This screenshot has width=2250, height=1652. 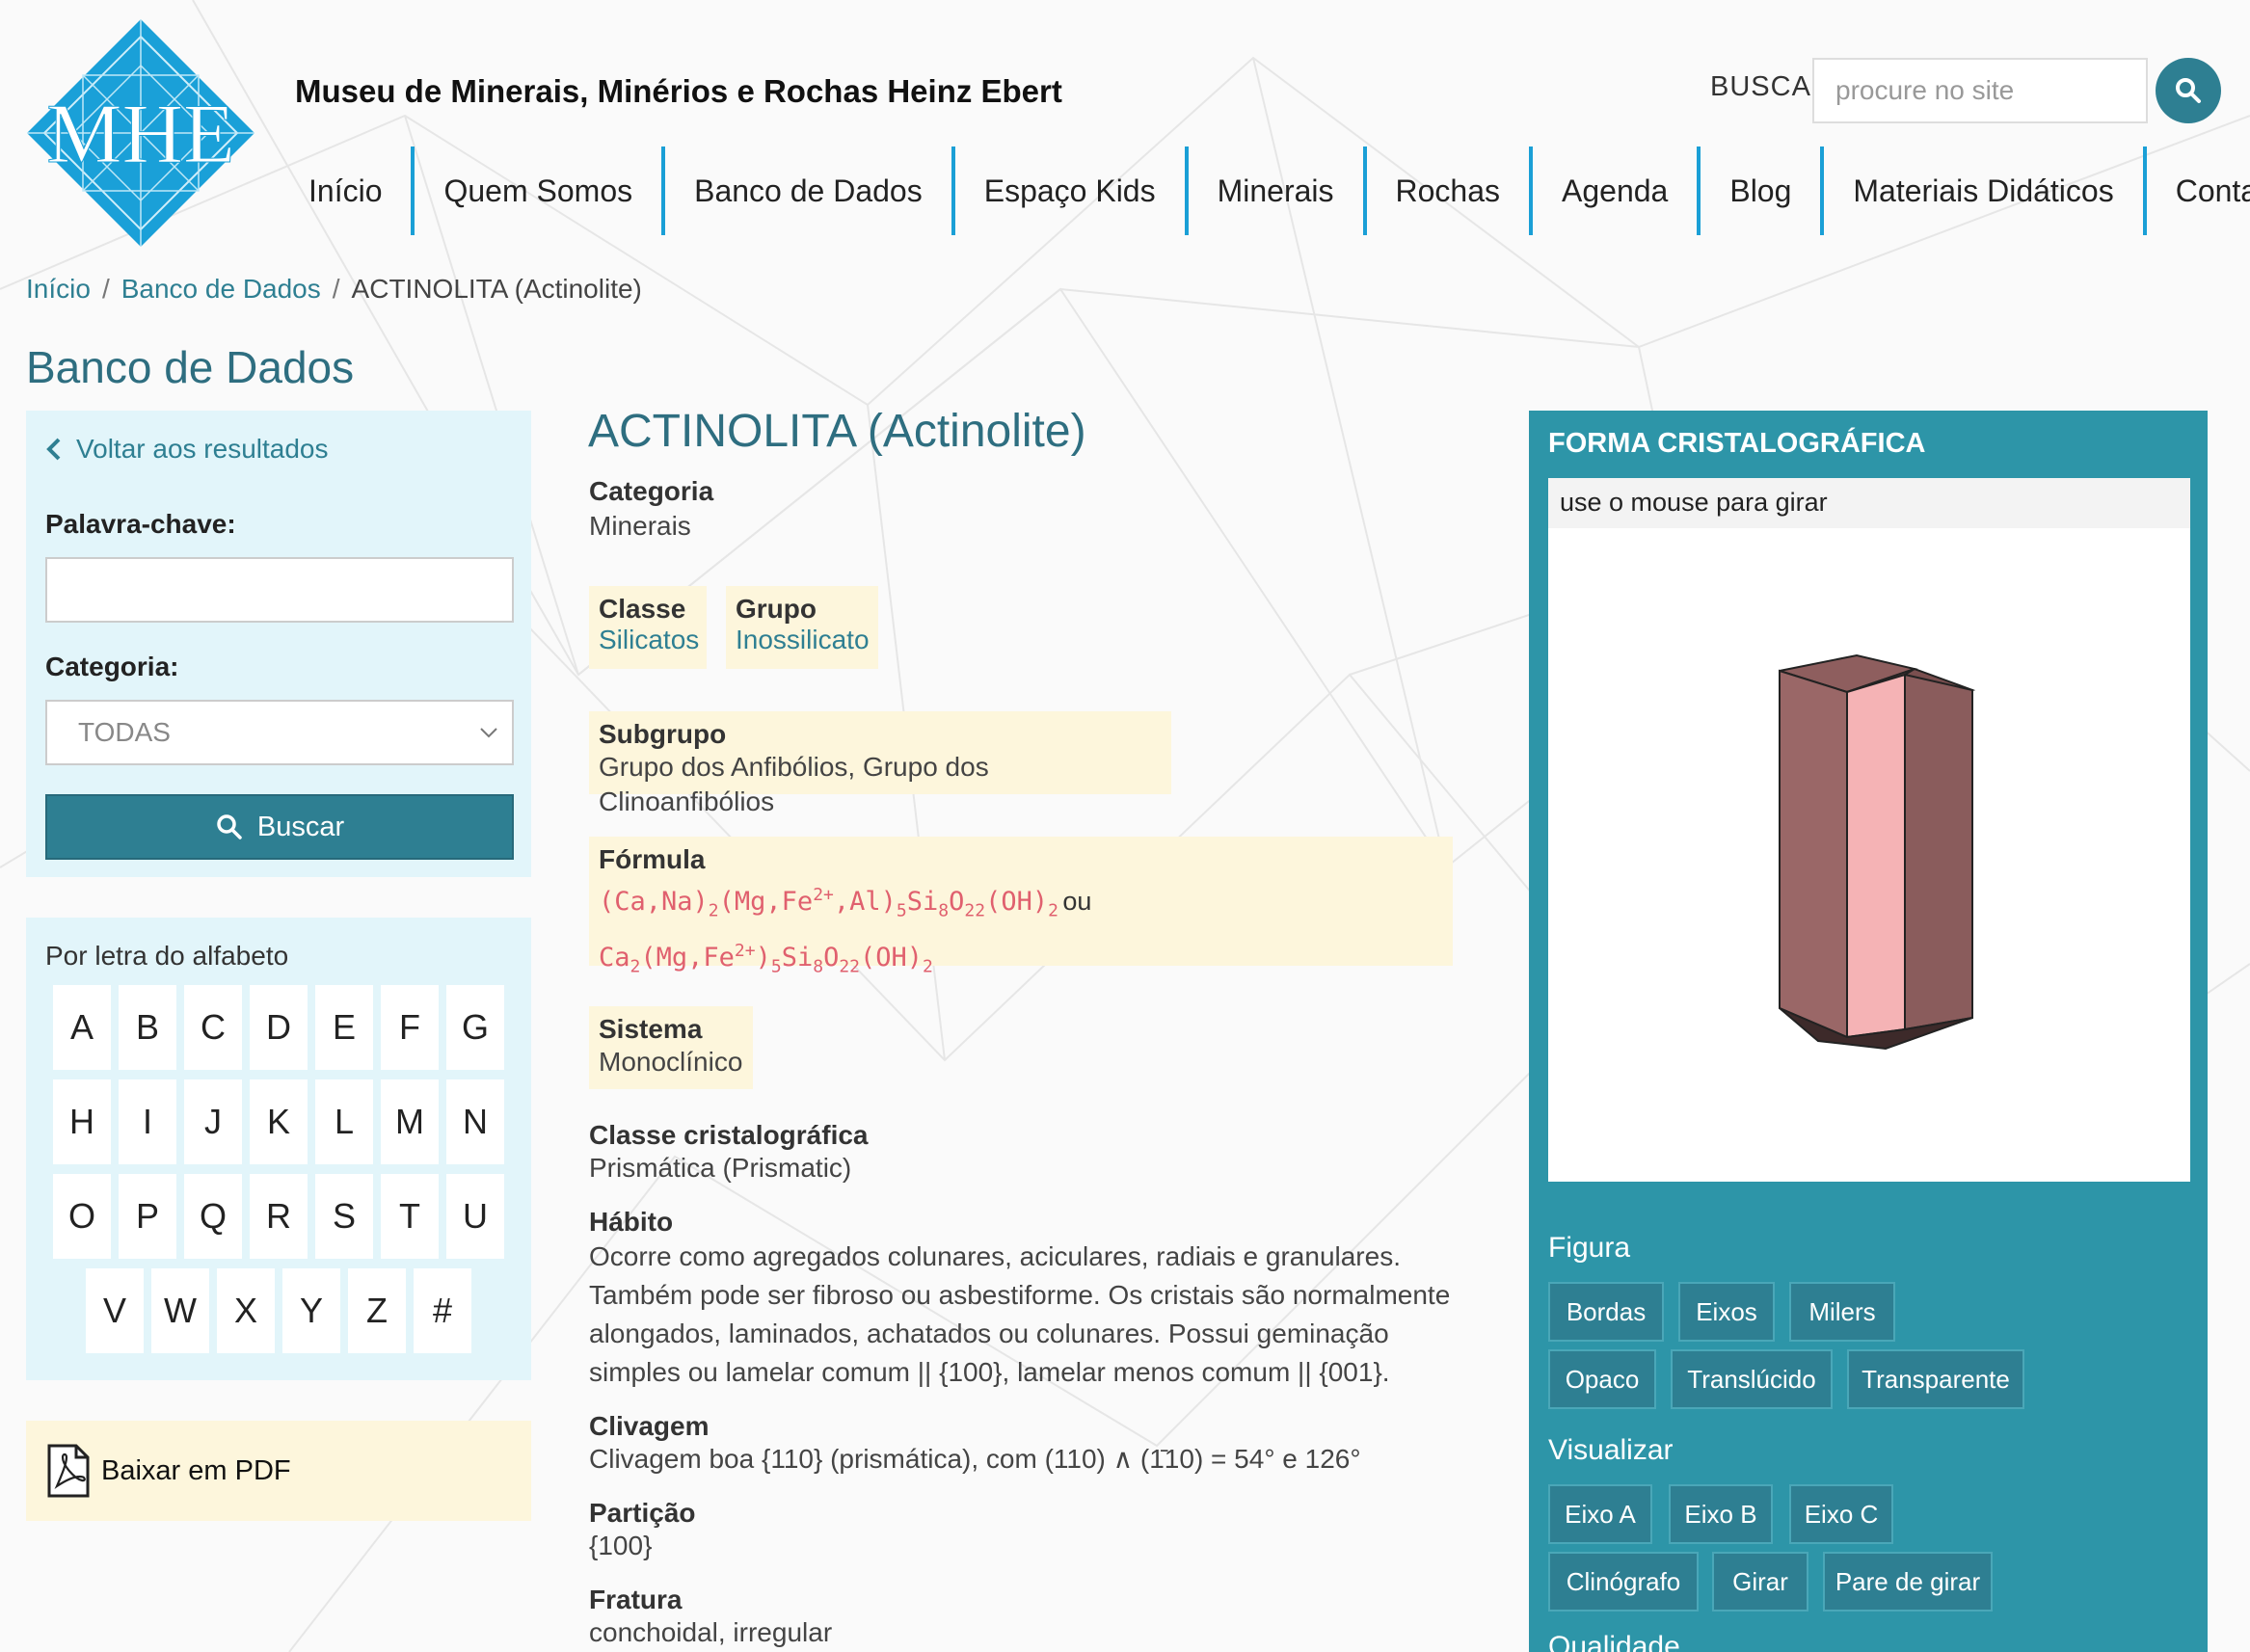 What do you see at coordinates (663, 734) in the screenshot?
I see `subgrupo-label: Subgrupo` at bounding box center [663, 734].